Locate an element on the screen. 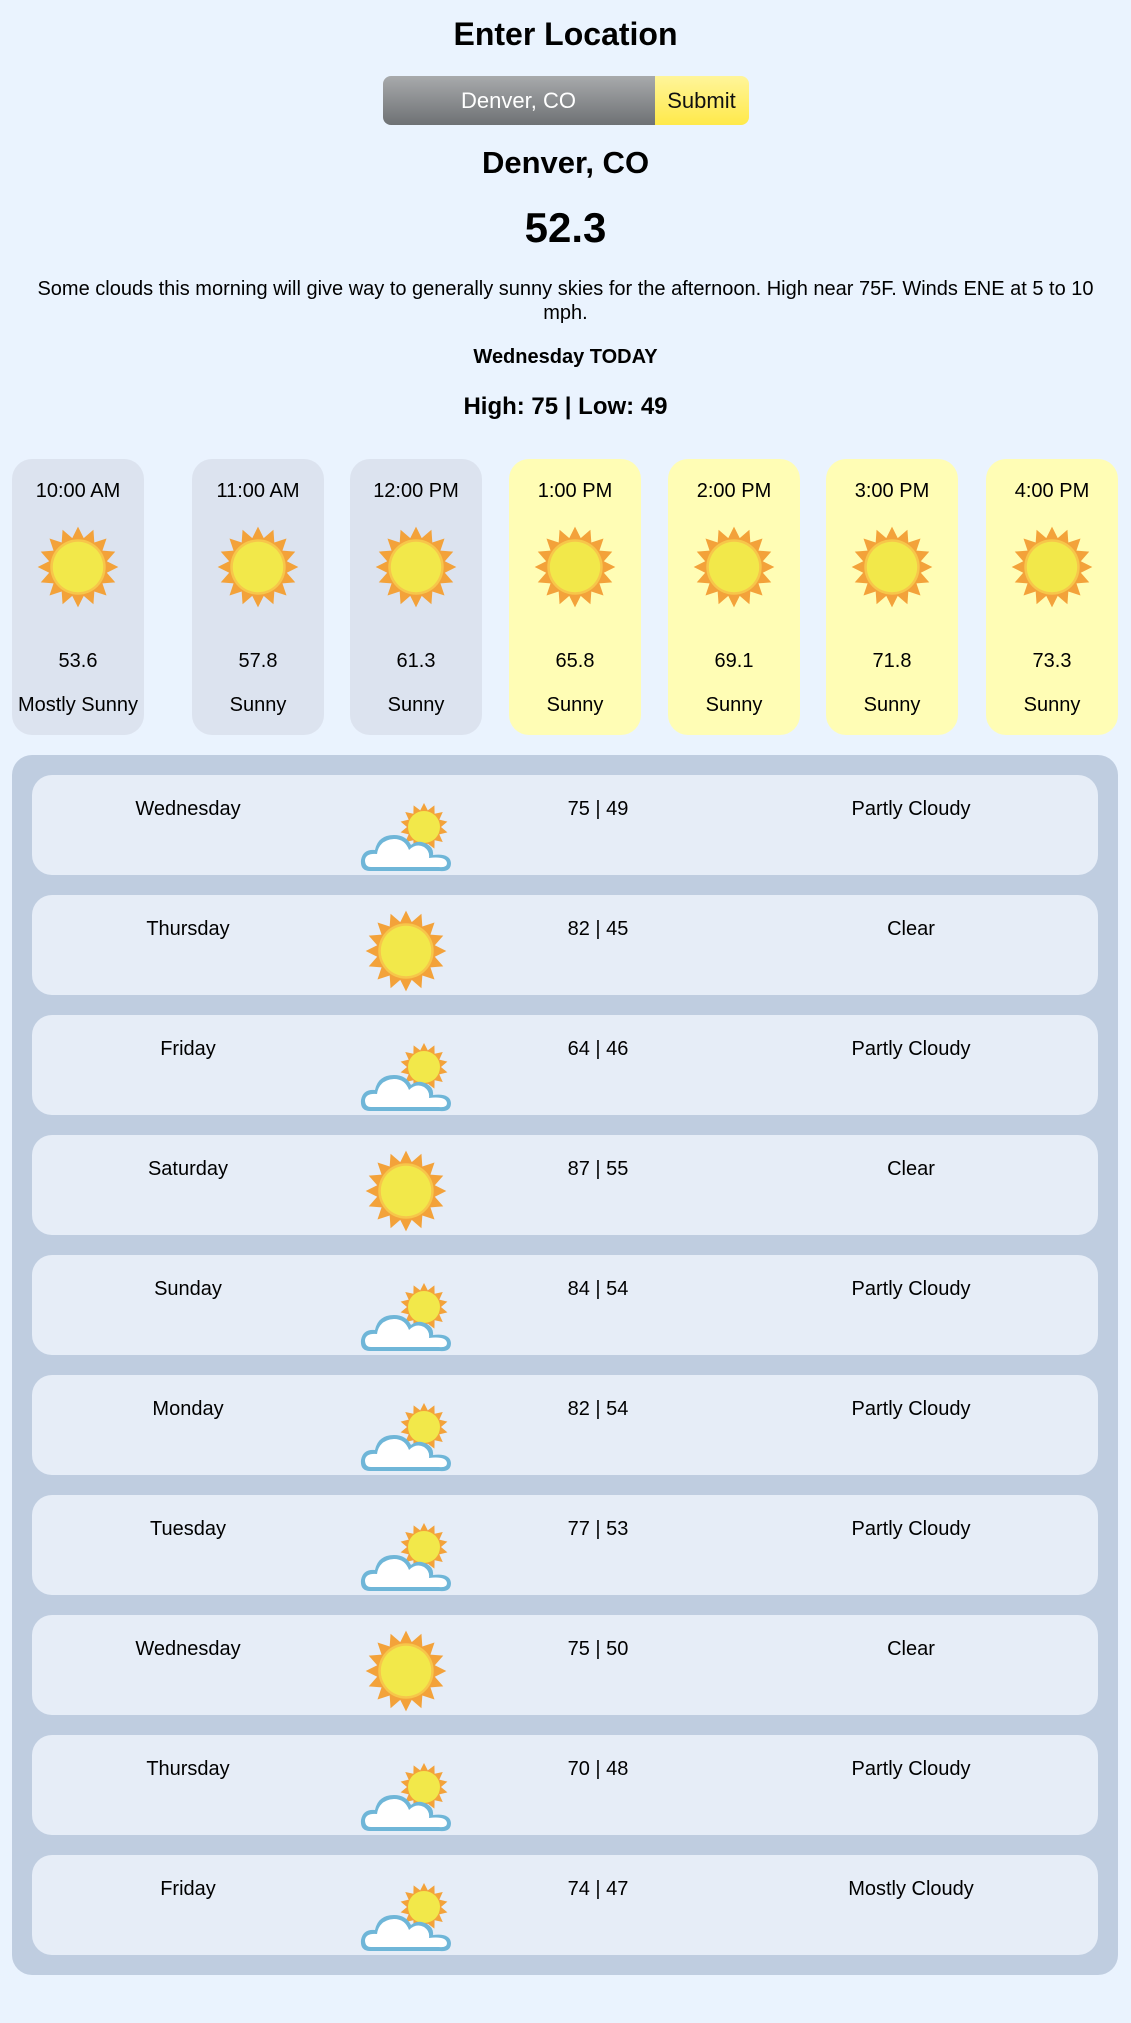  location-search-form: Submit is located at coordinates (565, 100).